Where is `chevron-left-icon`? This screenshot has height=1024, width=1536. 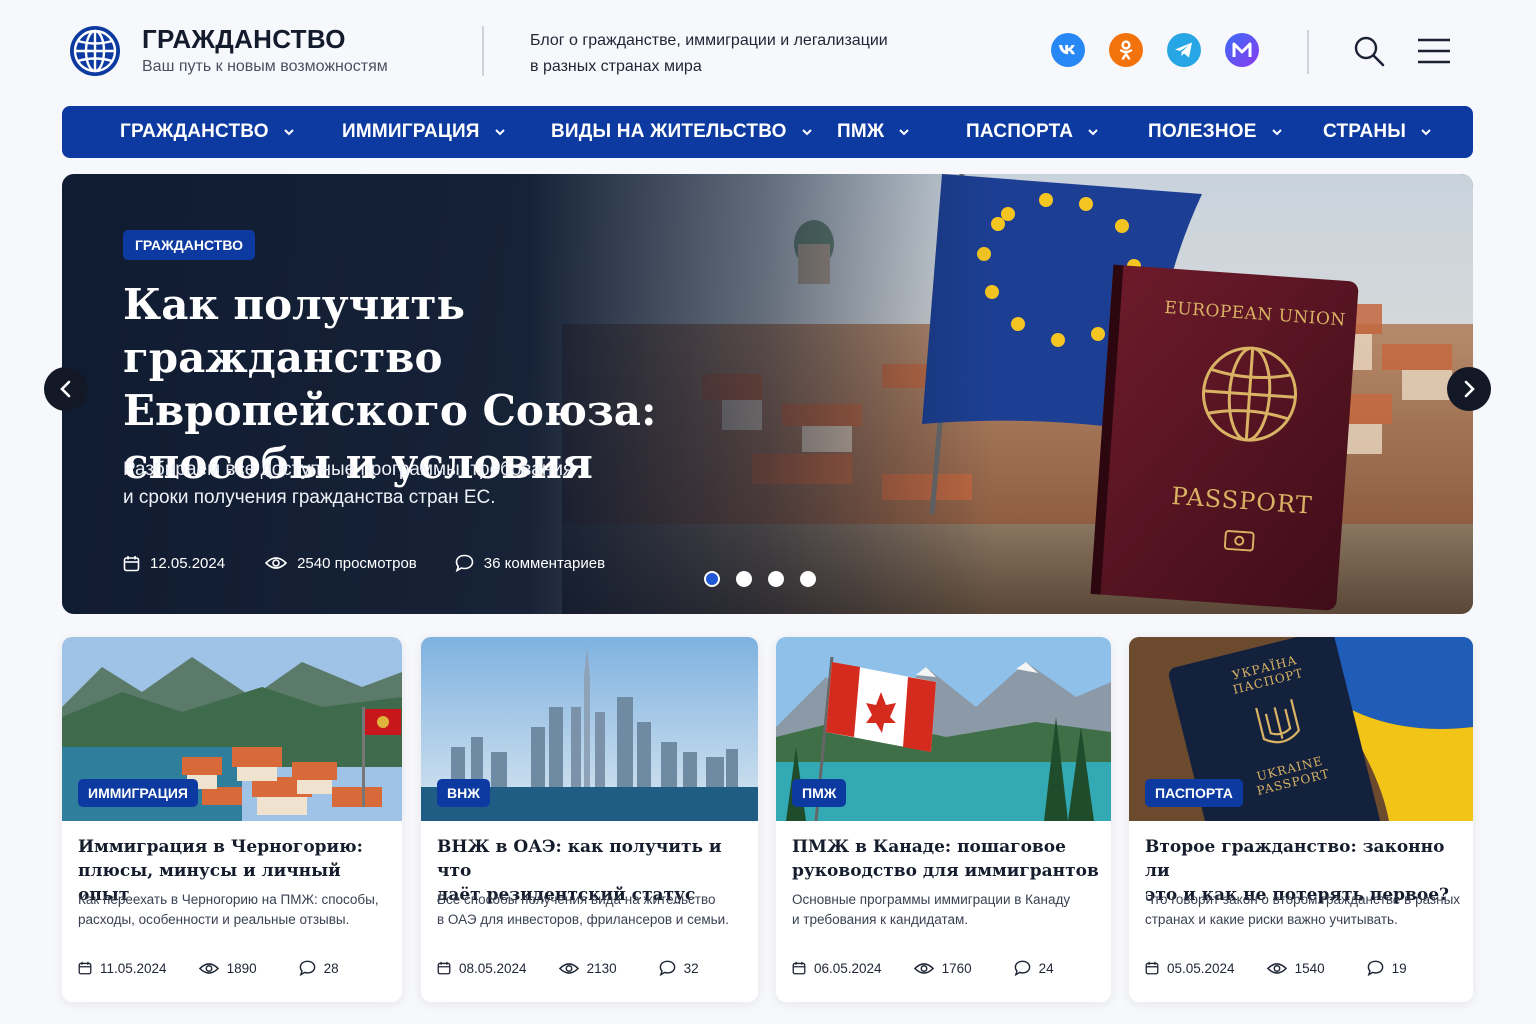 chevron-left-icon is located at coordinates (65, 389).